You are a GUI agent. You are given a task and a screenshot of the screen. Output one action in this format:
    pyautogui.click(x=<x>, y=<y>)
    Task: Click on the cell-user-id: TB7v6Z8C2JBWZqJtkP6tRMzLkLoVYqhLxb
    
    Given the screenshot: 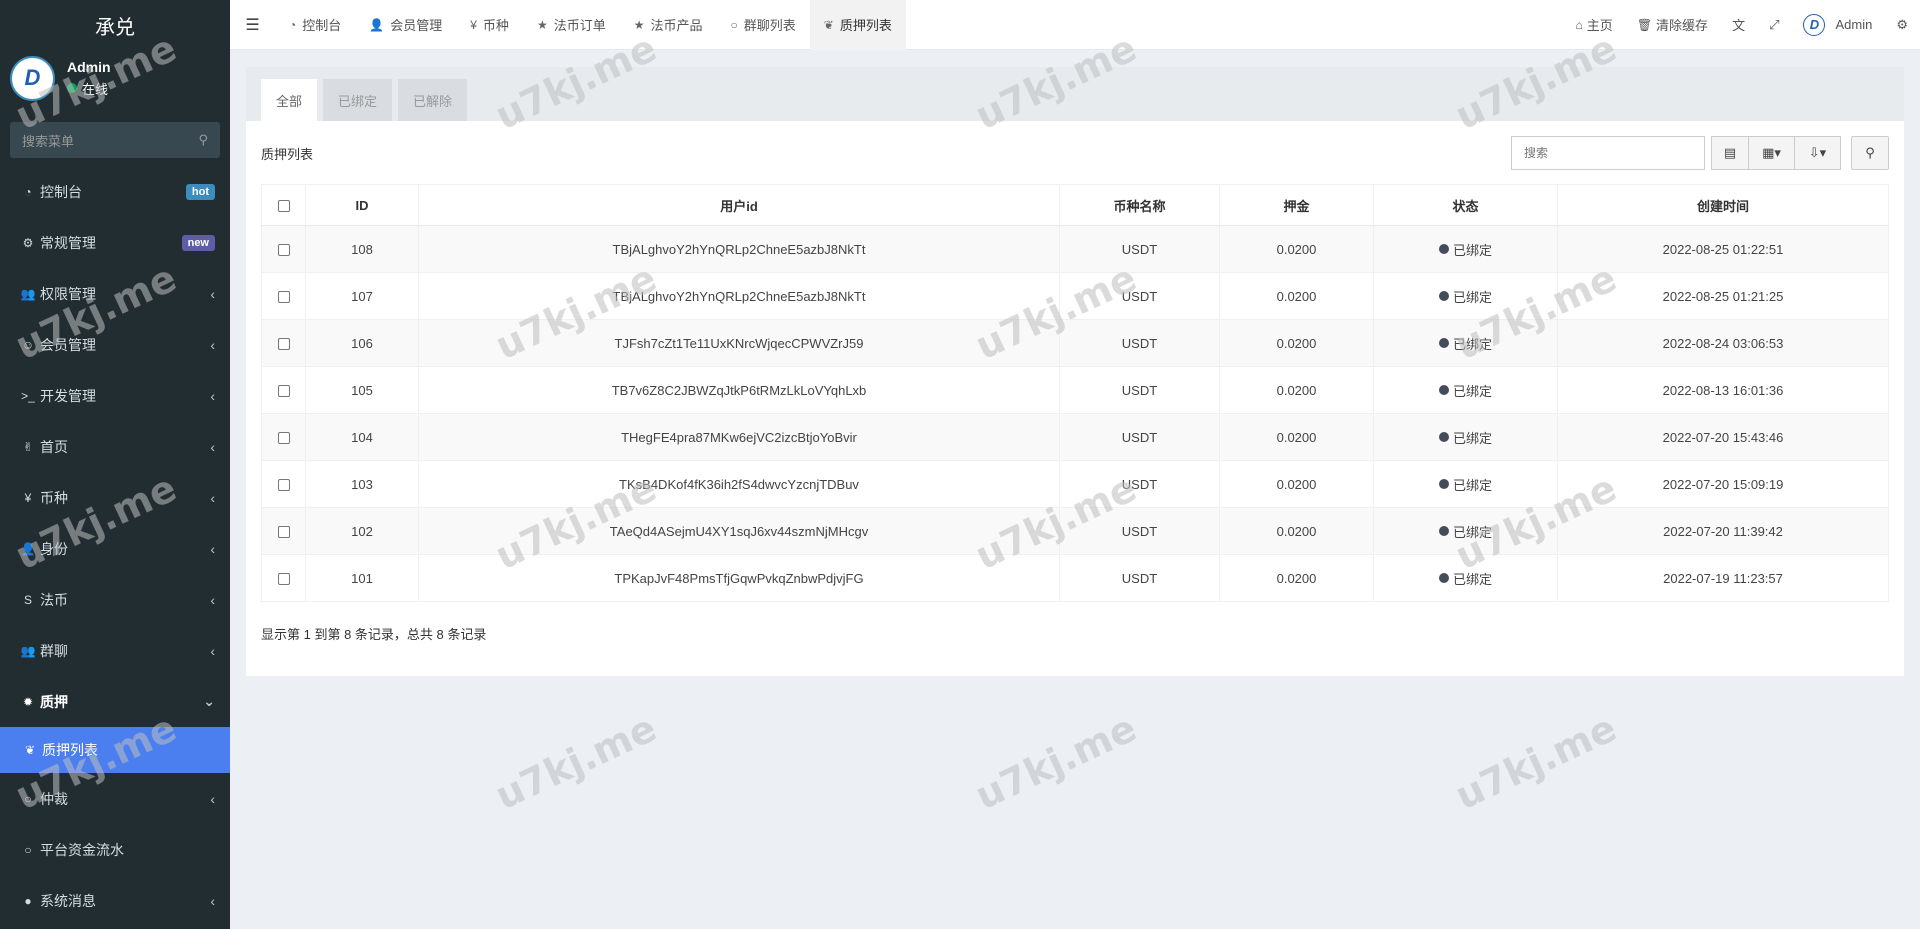 What is the action you would take?
    pyautogui.click(x=739, y=390)
    